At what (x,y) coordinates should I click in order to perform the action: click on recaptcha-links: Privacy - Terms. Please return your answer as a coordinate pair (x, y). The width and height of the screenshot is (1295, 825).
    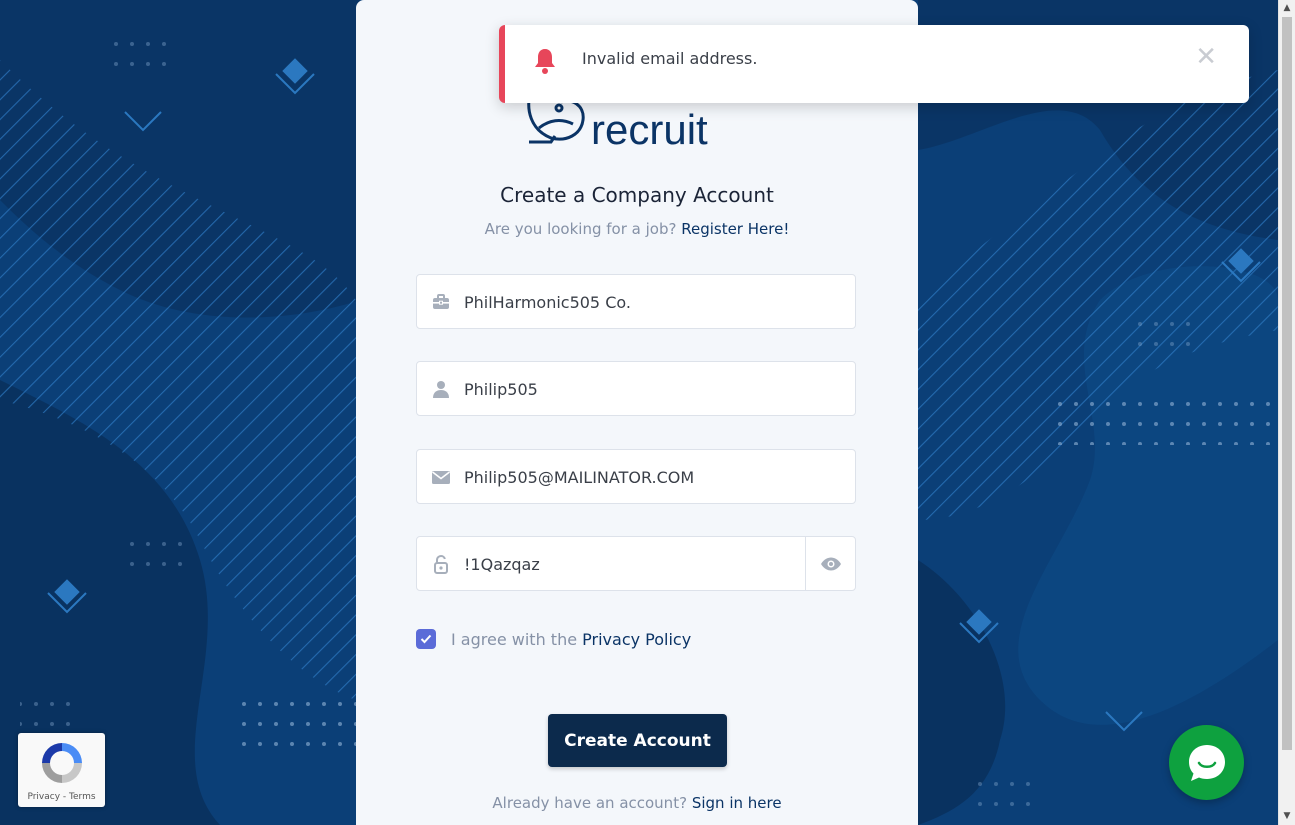
    Looking at the image, I should click on (61, 797).